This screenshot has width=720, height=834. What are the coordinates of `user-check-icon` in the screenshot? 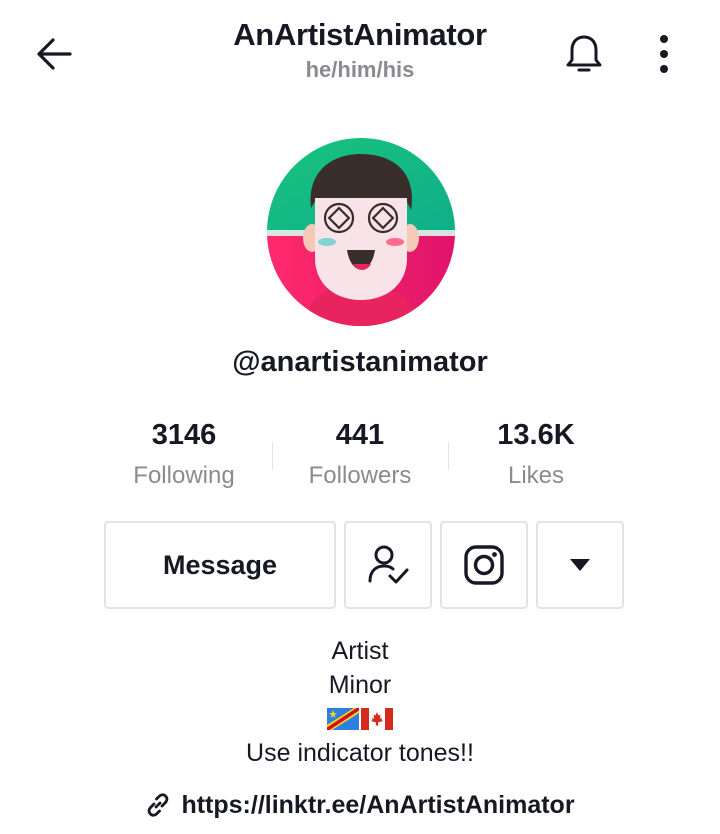 It's located at (388, 564).